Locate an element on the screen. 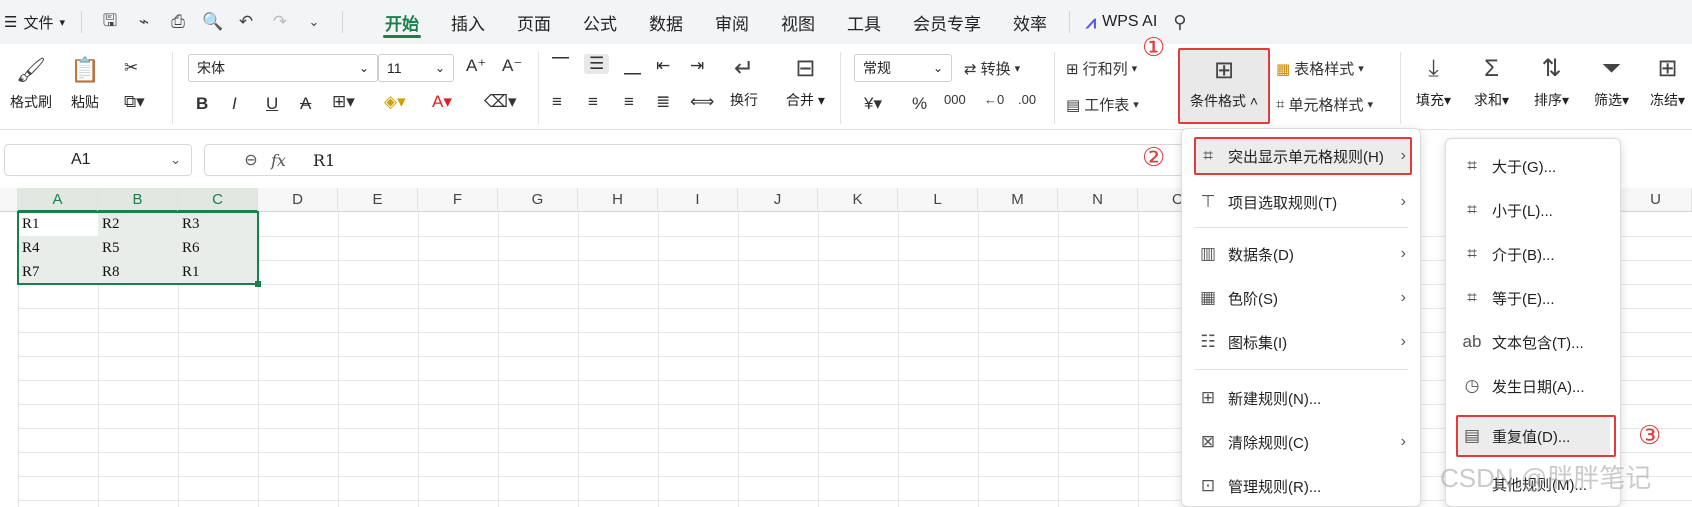 This screenshot has height=507, width=1692. underline-icon: U is located at coordinates (272, 104).